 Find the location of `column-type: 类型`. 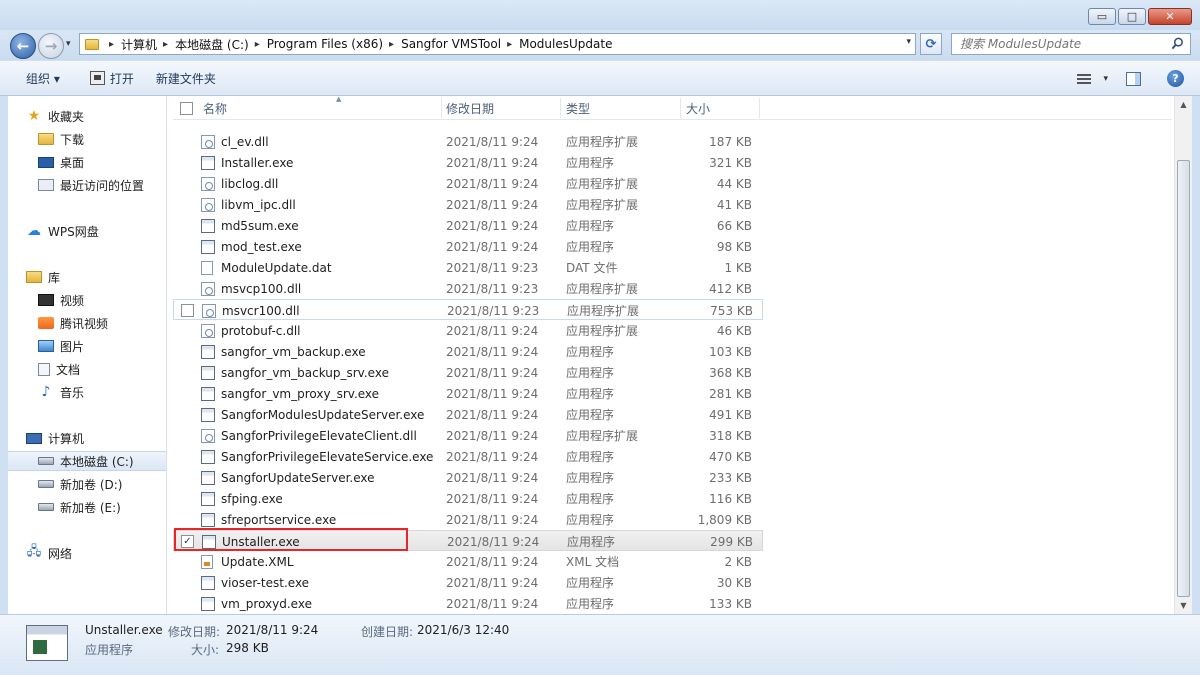

column-type: 类型 is located at coordinates (616, 108).